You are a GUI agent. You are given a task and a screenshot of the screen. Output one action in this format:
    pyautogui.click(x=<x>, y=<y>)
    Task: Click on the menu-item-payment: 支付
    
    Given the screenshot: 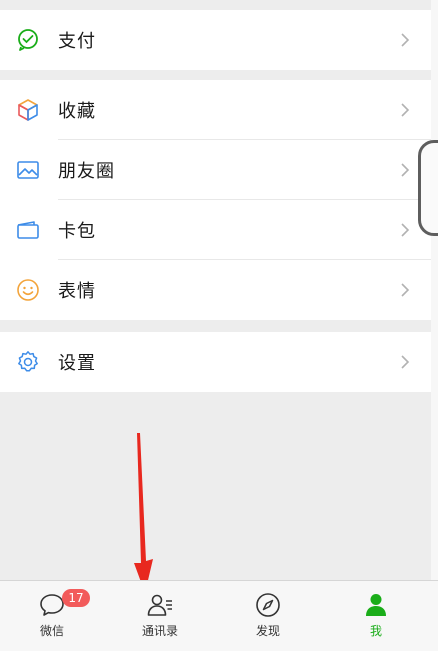 What is the action you would take?
    pyautogui.click(x=215, y=40)
    